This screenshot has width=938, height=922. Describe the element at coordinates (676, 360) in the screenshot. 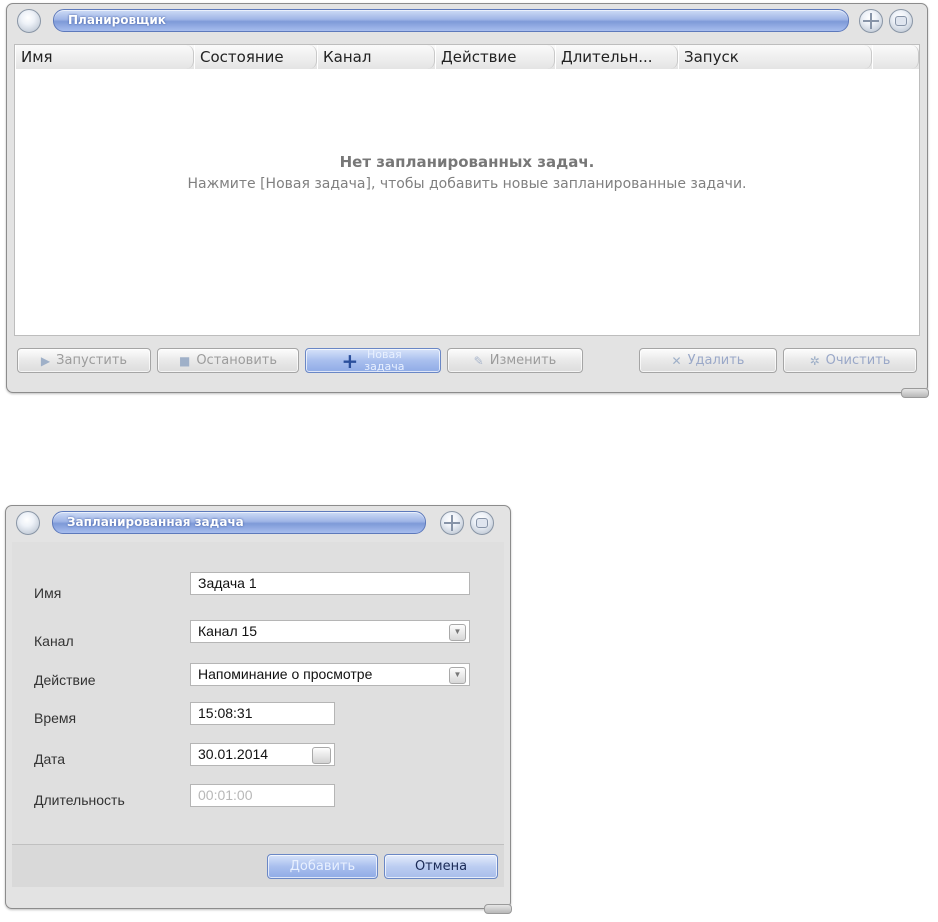

I see `delete-icon: ✕` at that location.